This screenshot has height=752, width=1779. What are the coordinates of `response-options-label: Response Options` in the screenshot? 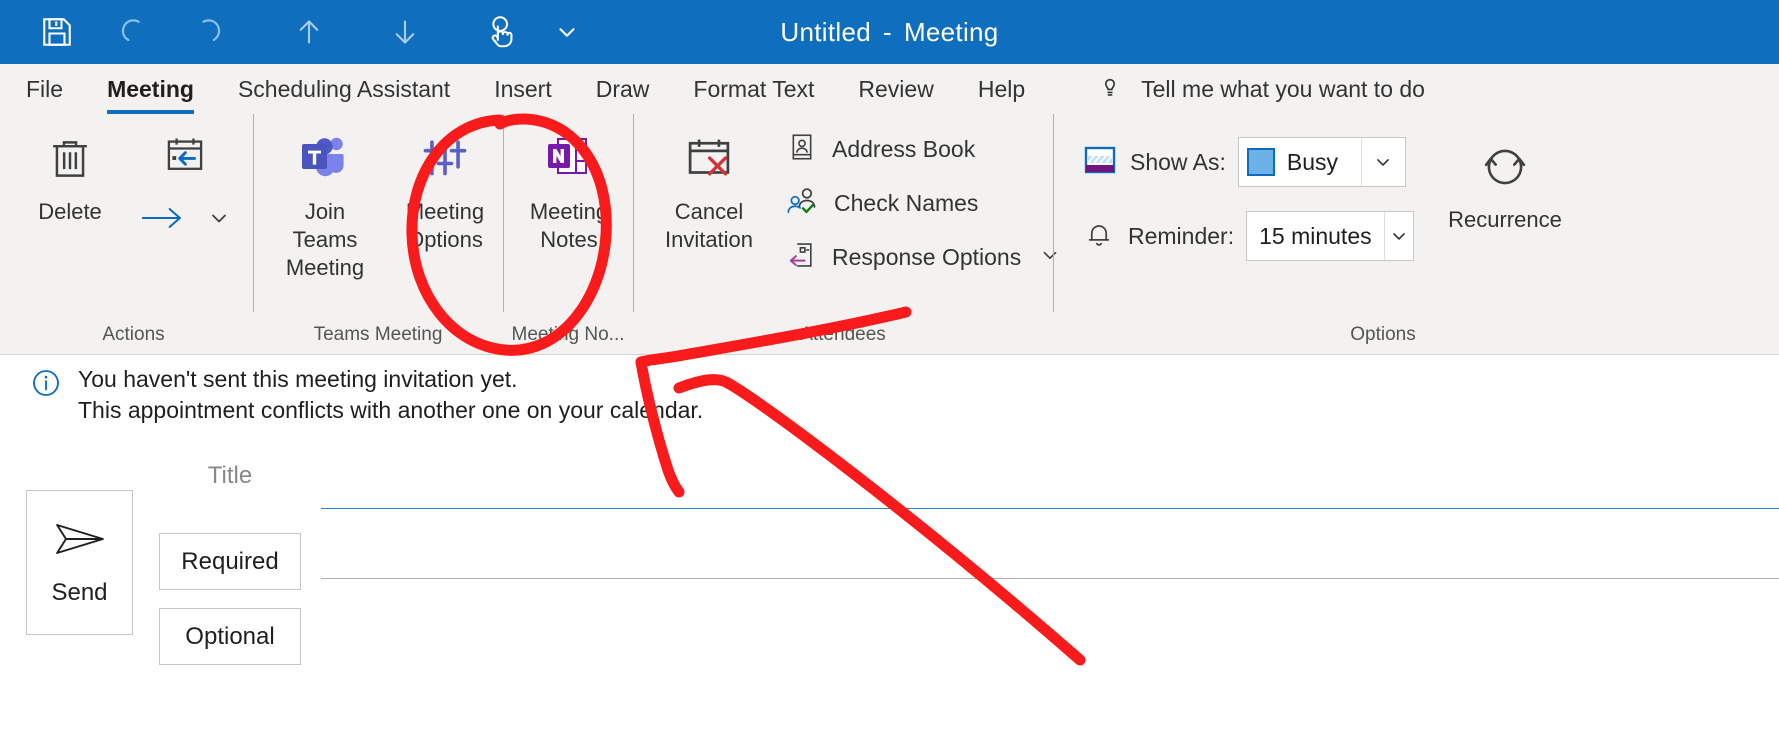 It's located at (927, 256).